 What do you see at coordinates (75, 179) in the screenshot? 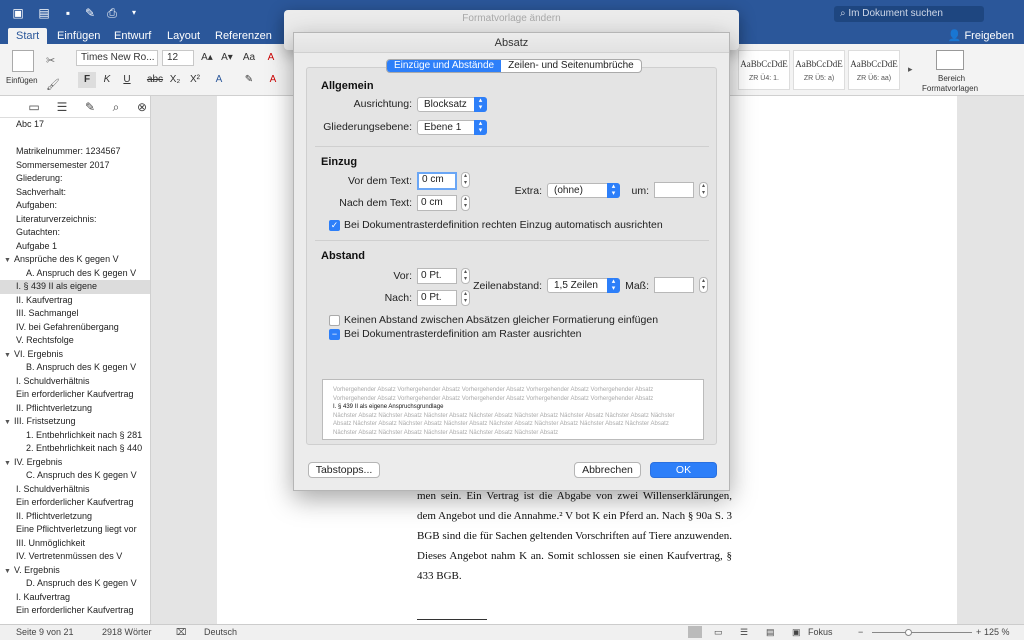
I see `outline-item: Gliederung:` at bounding box center [75, 179].